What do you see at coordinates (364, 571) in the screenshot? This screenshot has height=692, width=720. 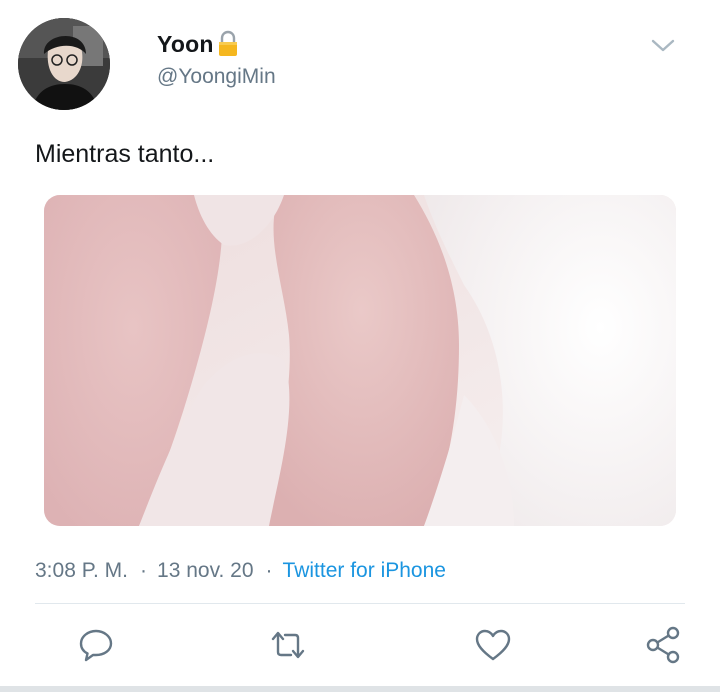 I see `tweet-source-link: Twitter for iPhone` at bounding box center [364, 571].